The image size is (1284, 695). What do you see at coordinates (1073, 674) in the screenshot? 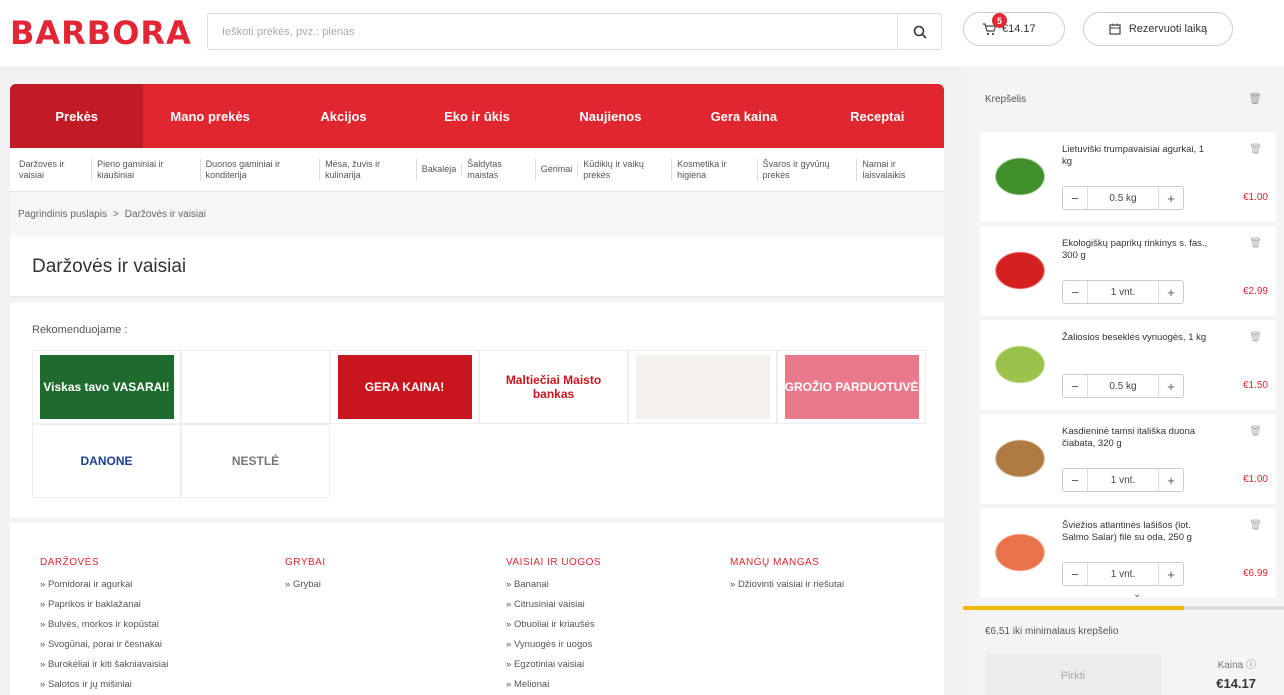
I see `checkout-button: Pirkti` at bounding box center [1073, 674].